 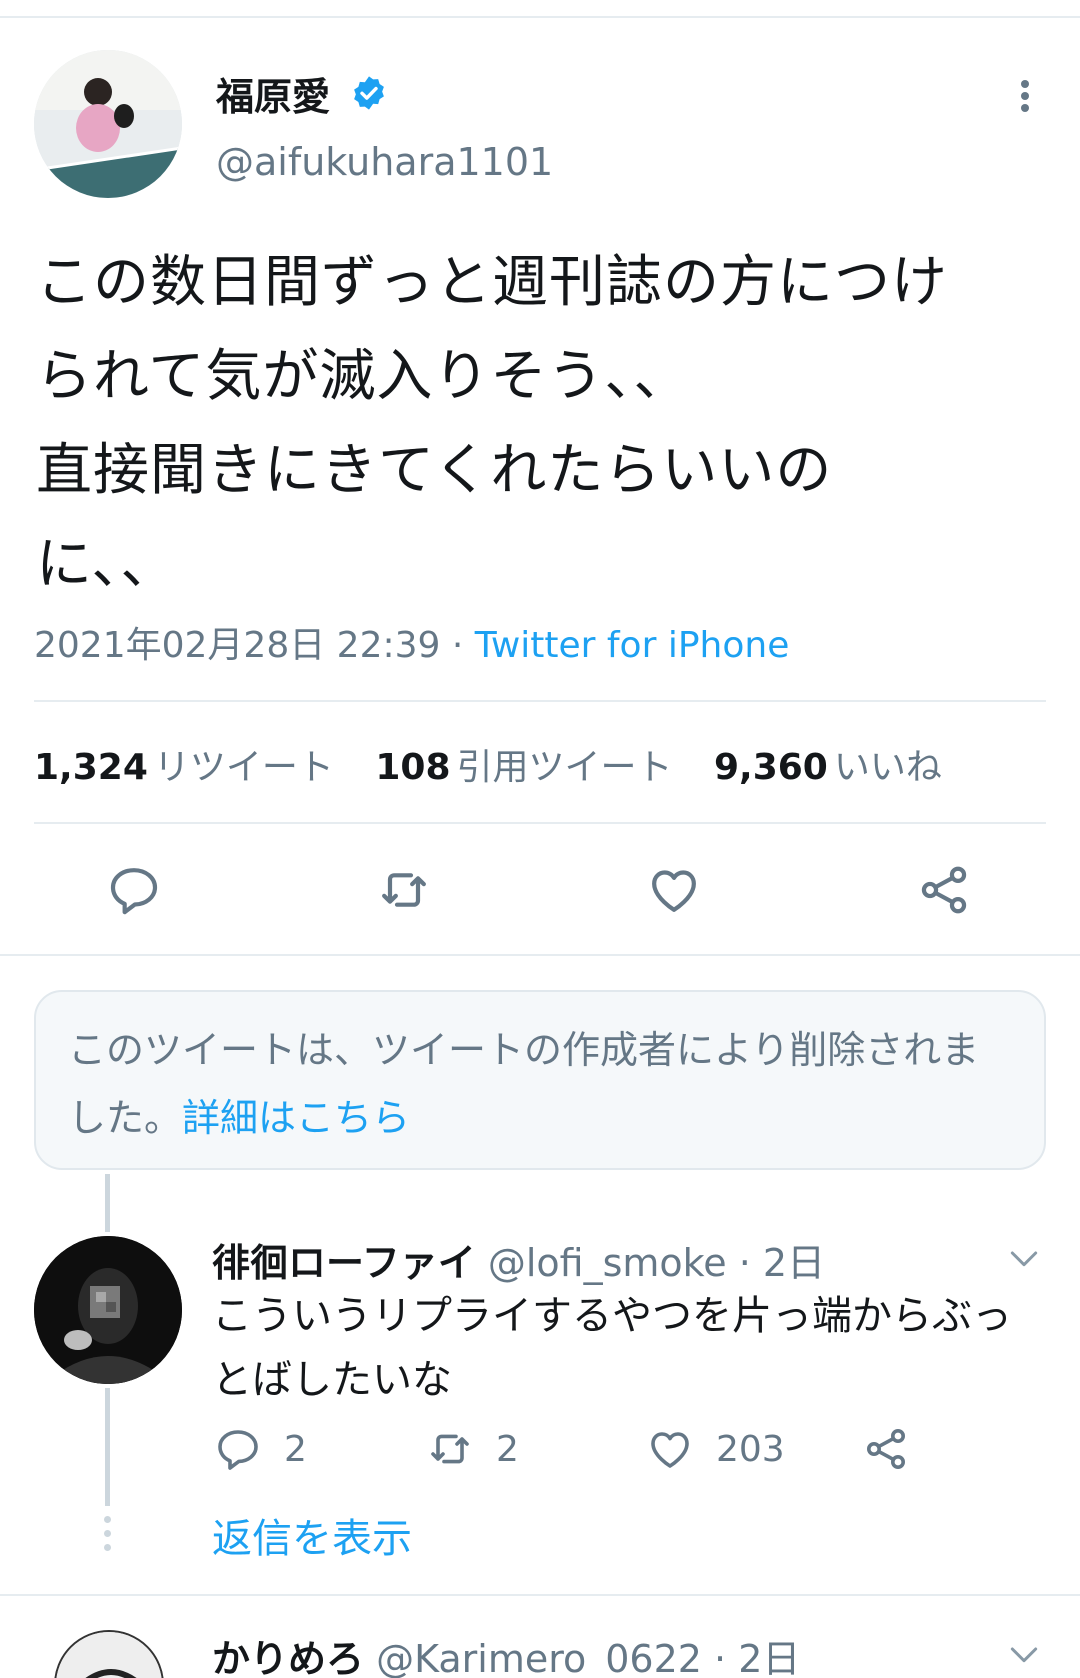 I want to click on quotes-count: 108, so click(x=413, y=767).